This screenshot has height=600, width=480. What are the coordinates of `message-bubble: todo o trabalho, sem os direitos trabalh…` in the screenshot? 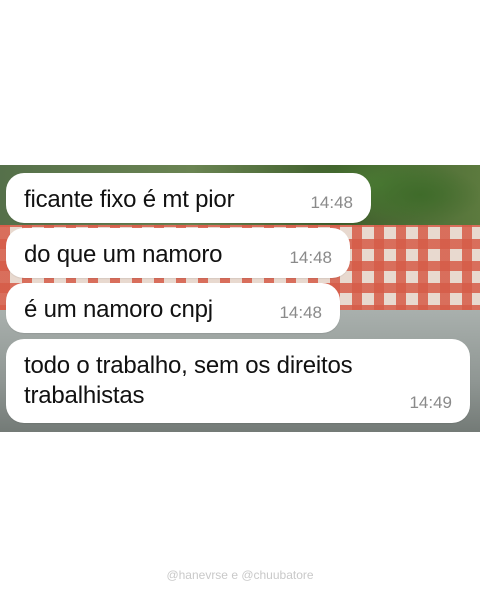 It's located at (238, 381).